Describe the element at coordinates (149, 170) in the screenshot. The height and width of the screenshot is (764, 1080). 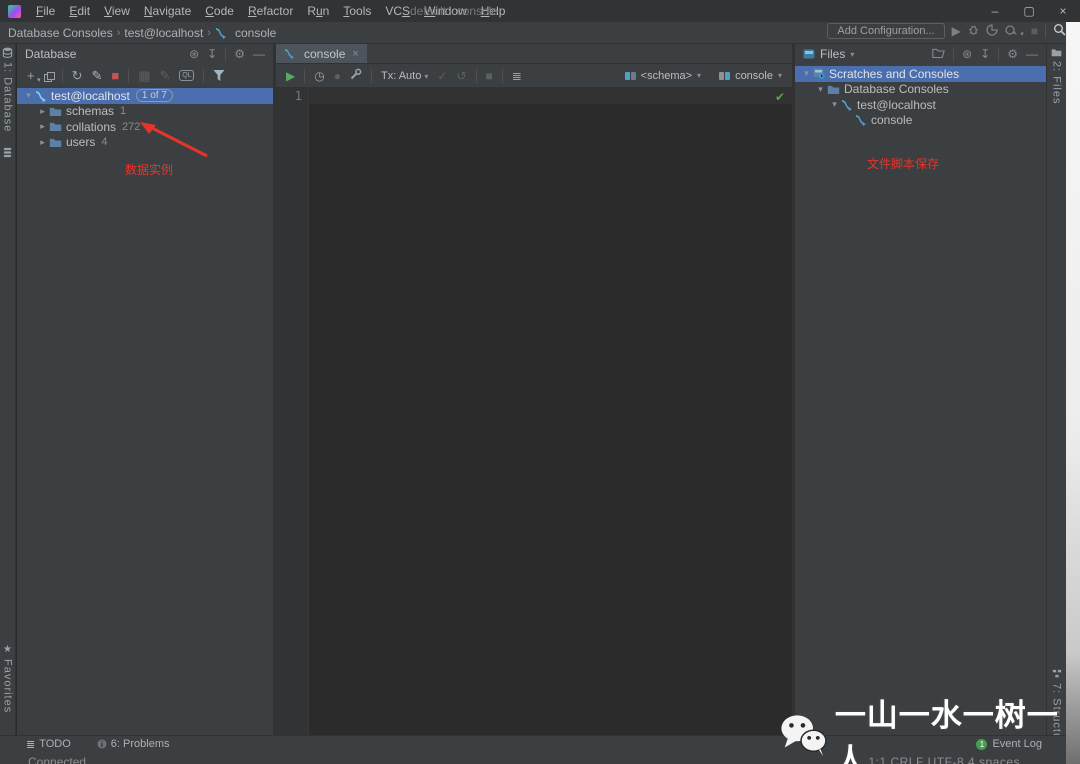
I see `annotation-database-instance: 数据实例` at that location.